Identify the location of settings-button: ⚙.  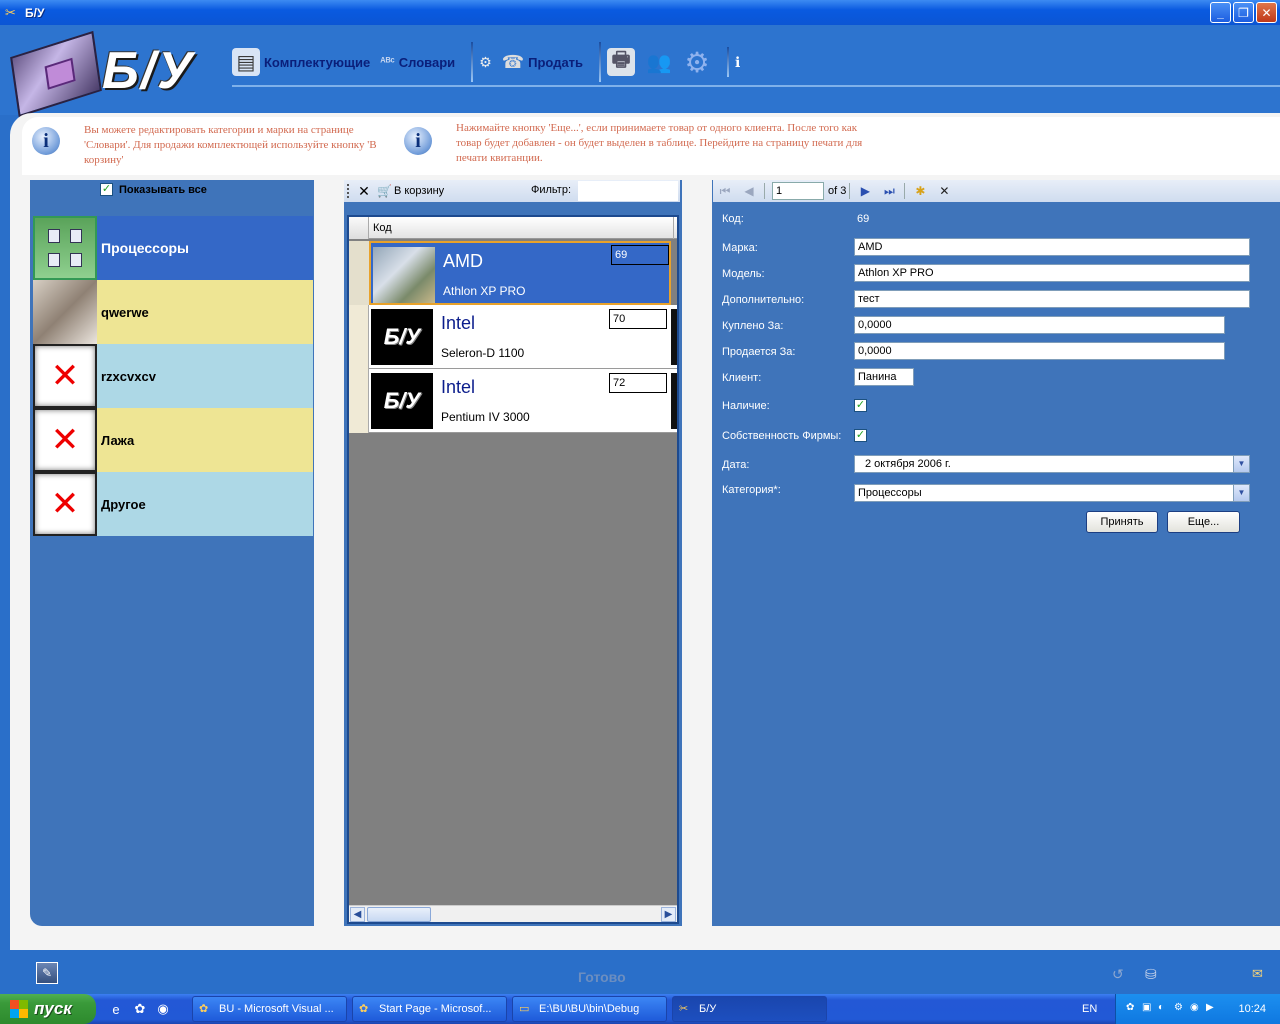
(697, 62).